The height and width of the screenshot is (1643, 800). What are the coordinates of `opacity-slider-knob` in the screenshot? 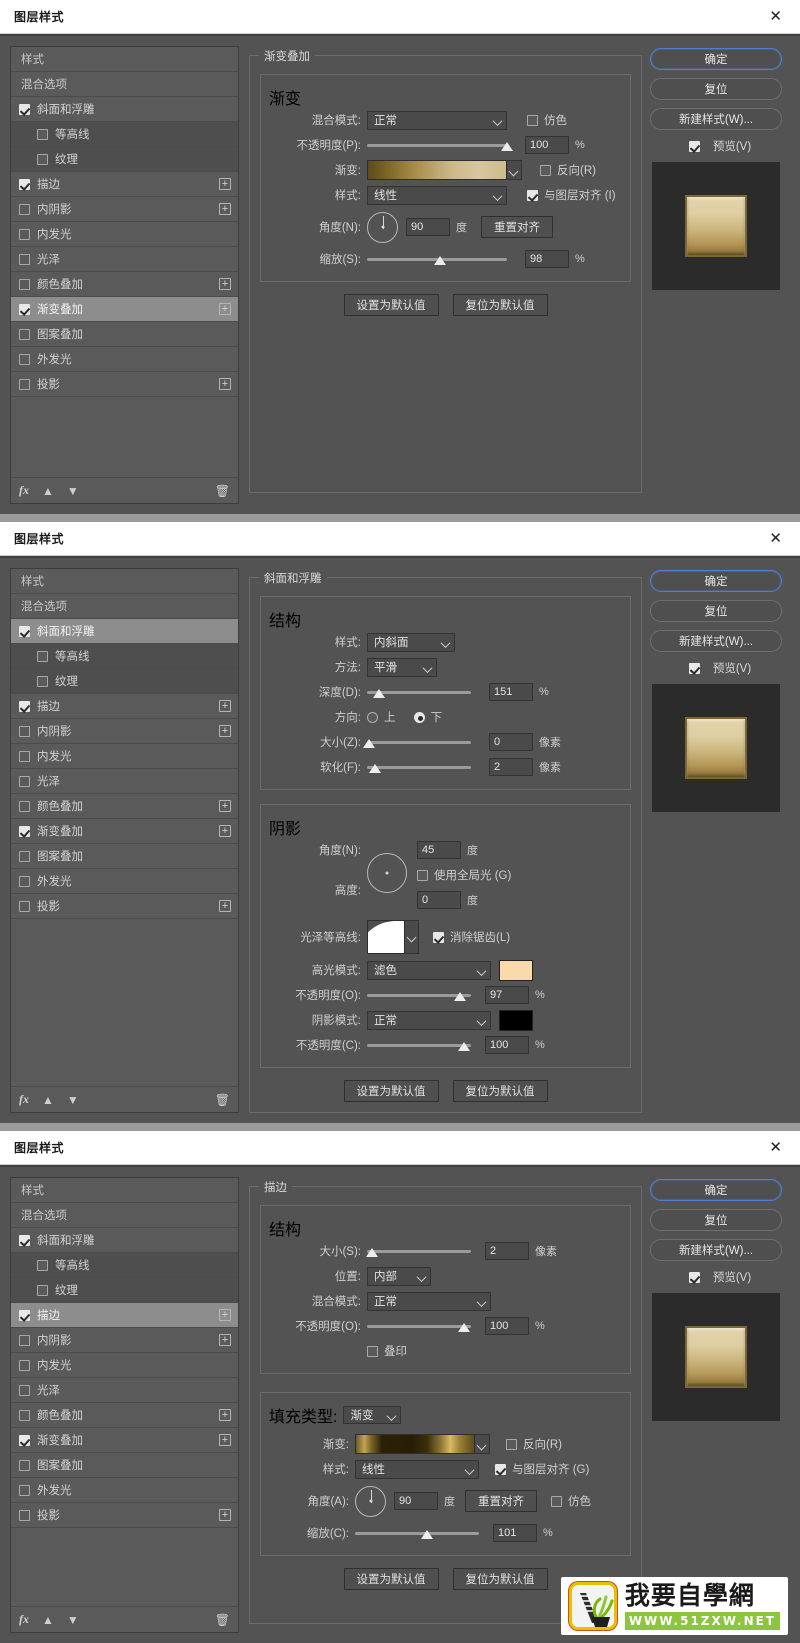 It's located at (507, 146).